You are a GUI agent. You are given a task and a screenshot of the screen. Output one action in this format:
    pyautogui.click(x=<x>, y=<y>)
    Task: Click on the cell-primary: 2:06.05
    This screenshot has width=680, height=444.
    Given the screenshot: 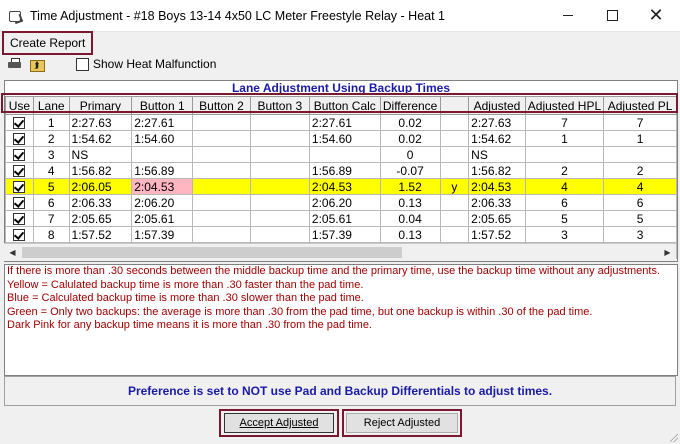 What is the action you would take?
    pyautogui.click(x=100, y=186)
    